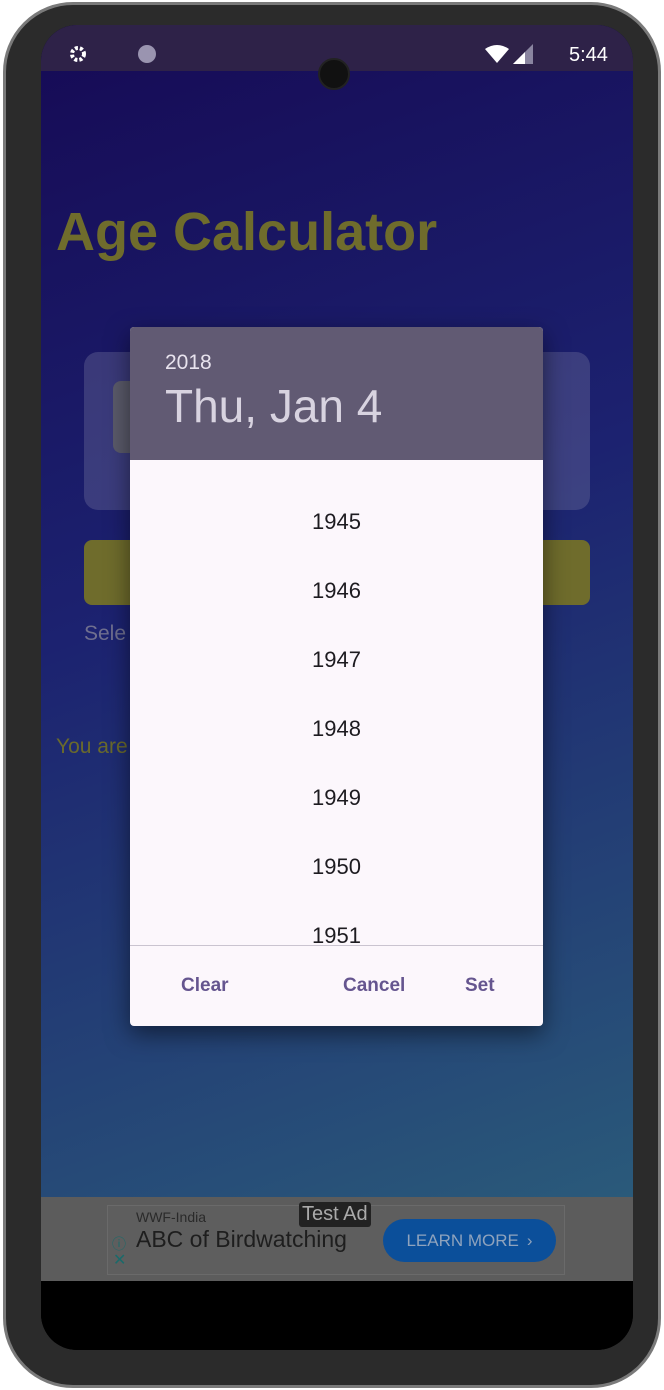 Image resolution: width=664 pixels, height=1390 pixels. I want to click on year-item: 1945, so click(336, 522).